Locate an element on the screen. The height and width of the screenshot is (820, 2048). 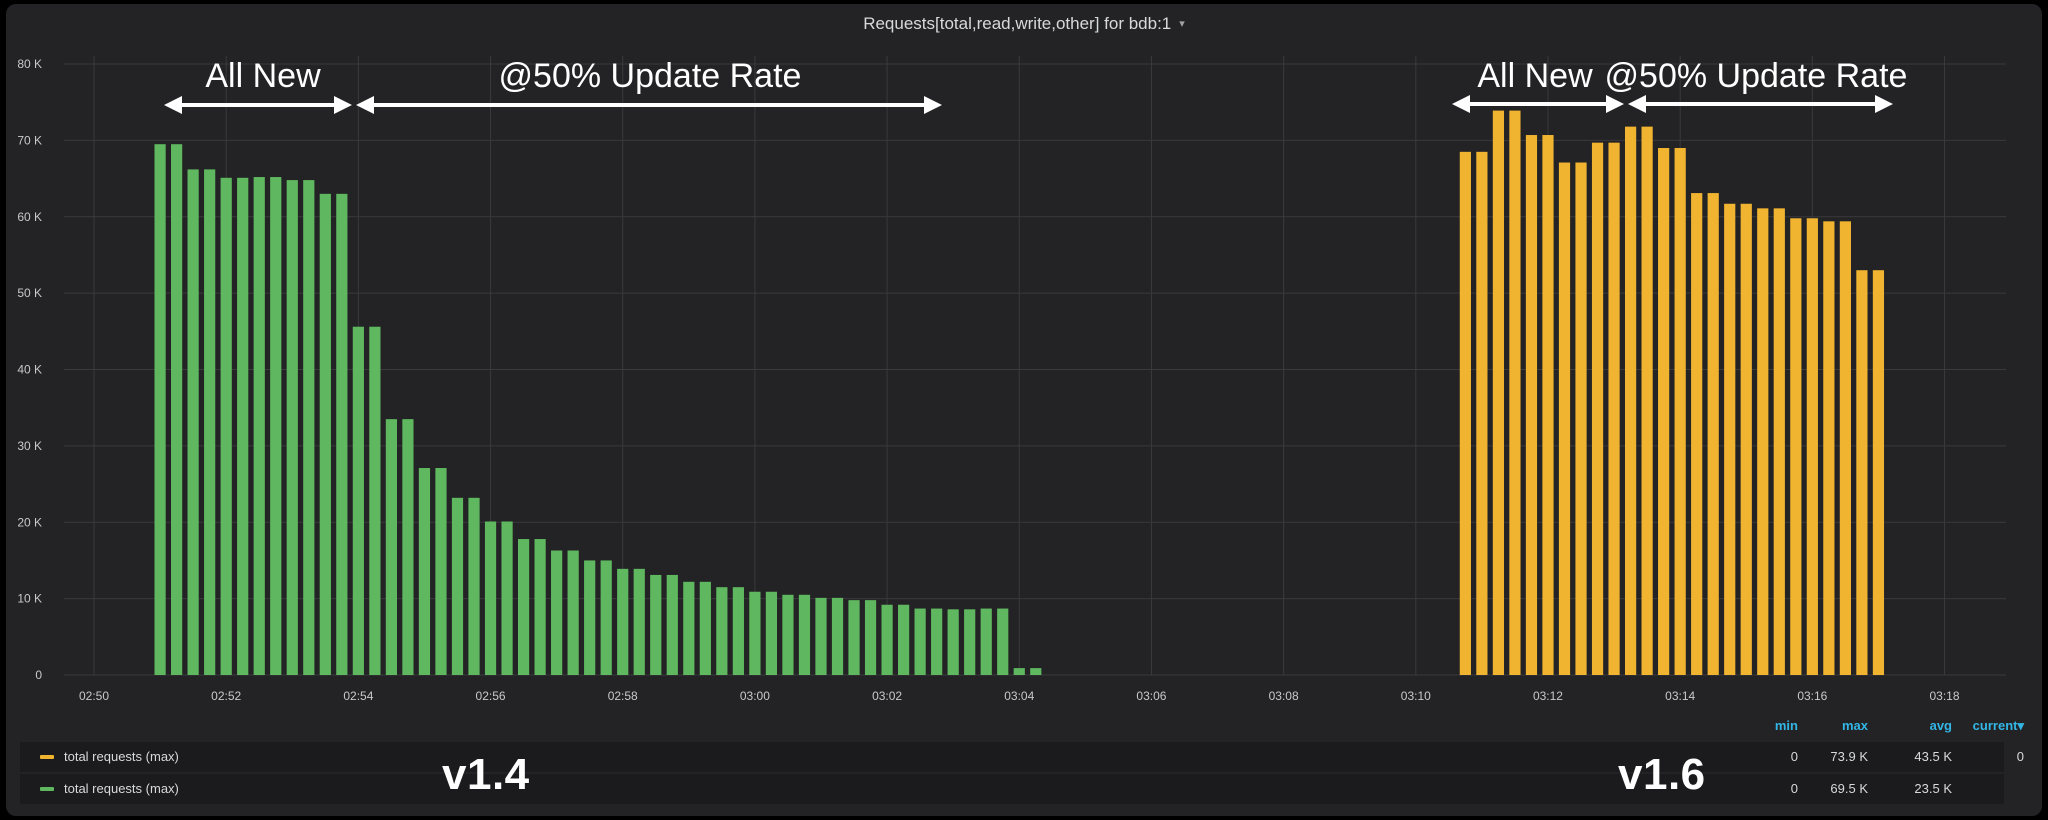
legend-row-v14: total requests (max) 0 69.5 K 23.5 K is located at coordinates (1012, 789).